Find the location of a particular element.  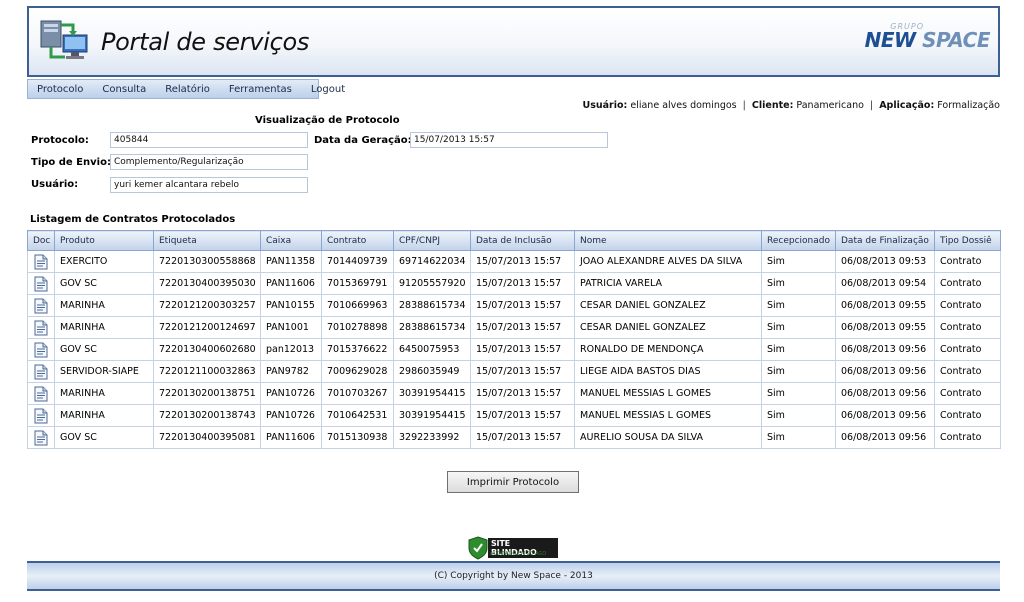

tipo-envio-field: Complemento/Regularização is located at coordinates (209, 162).